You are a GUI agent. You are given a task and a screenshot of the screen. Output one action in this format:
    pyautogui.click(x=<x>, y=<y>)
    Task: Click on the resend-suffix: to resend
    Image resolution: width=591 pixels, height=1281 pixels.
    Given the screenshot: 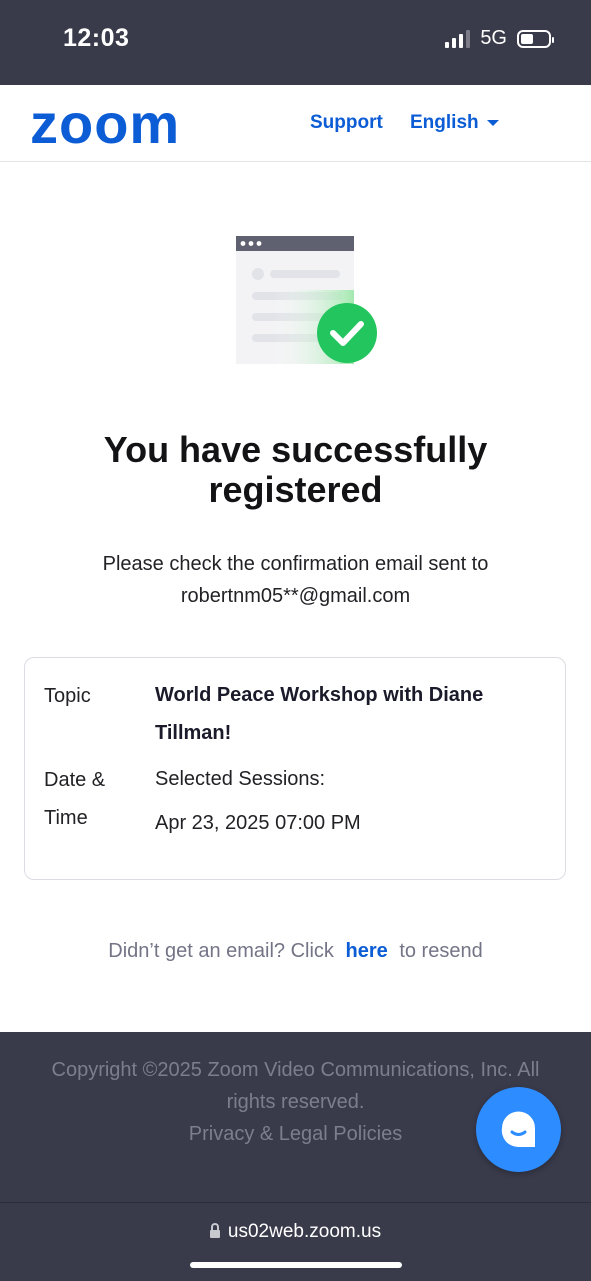 What is the action you would take?
    pyautogui.click(x=441, y=951)
    